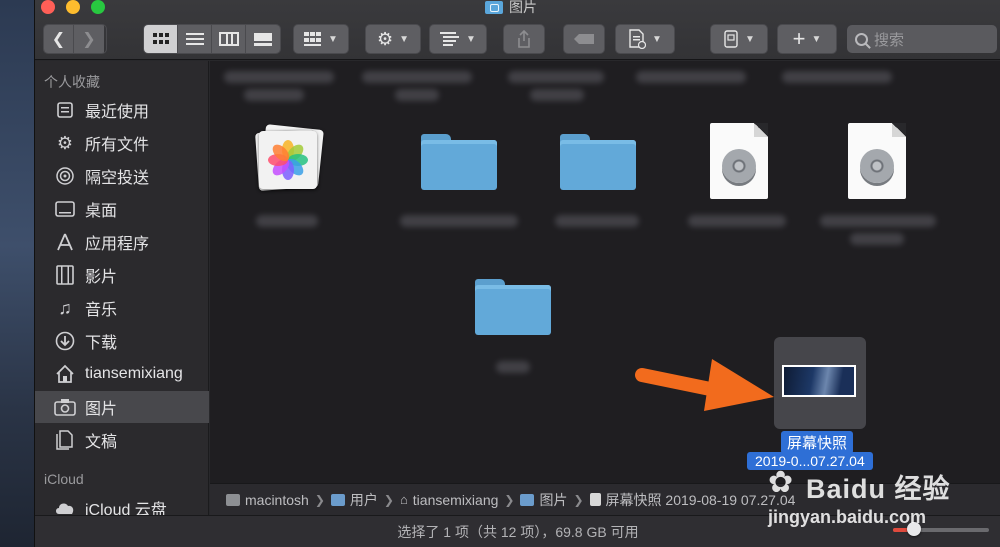  I want to click on group-by-button: ▼, so click(321, 39).